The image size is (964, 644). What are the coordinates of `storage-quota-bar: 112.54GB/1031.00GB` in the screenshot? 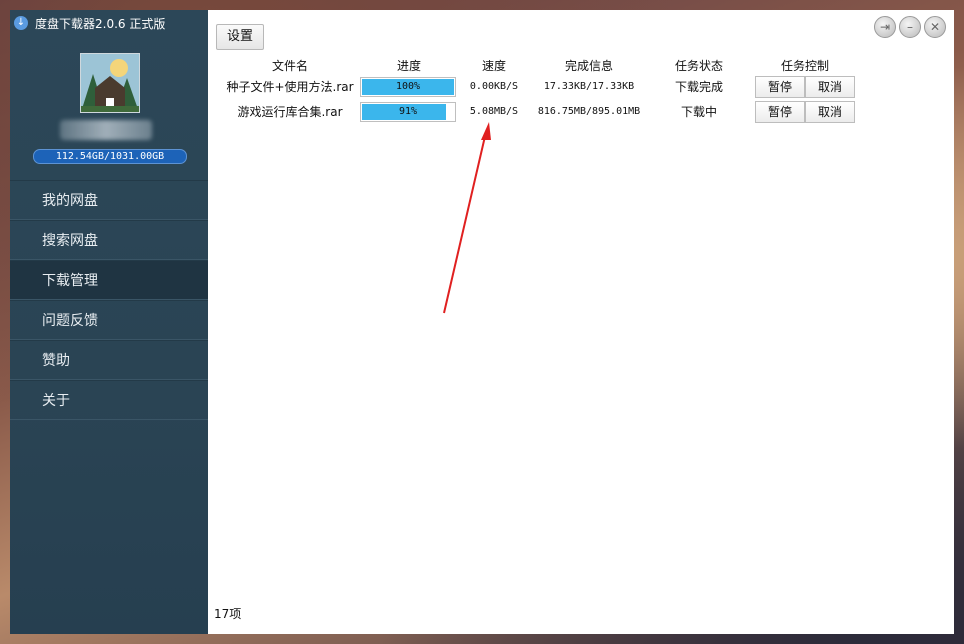 It's located at (110, 156).